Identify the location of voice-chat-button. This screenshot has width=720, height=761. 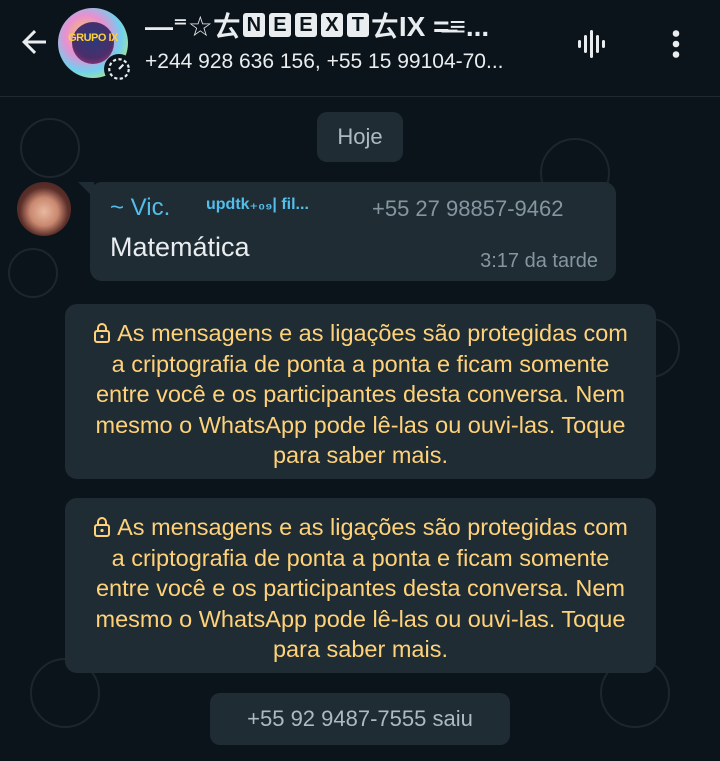
(592, 44).